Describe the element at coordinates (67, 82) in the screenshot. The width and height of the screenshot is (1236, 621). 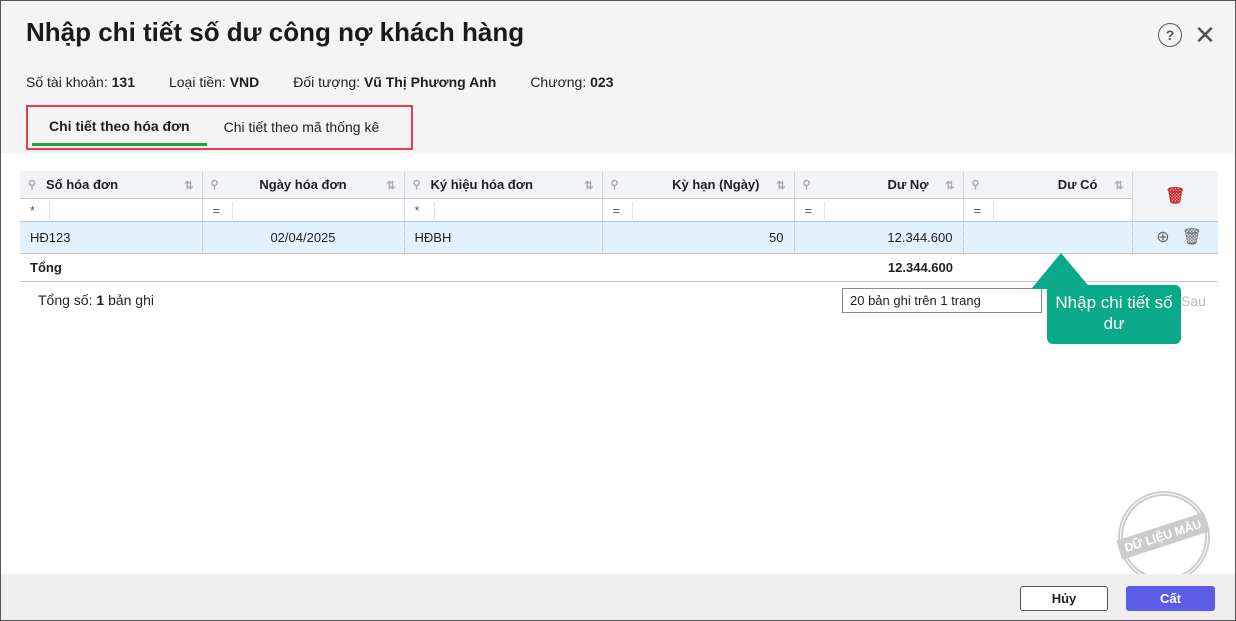
I see `info-label: Số tài khoản:` at that location.